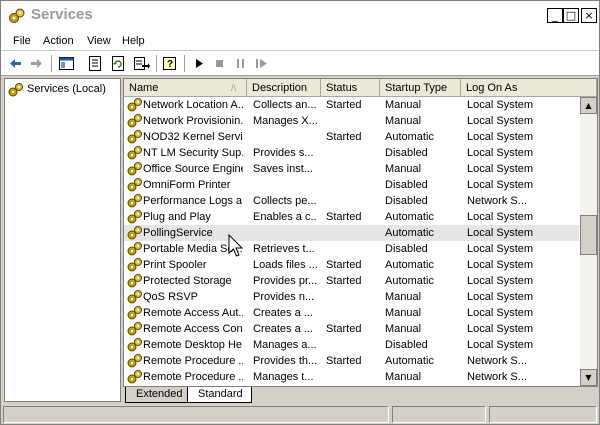 The height and width of the screenshot is (425, 600). Describe the element at coordinates (588, 377) in the screenshot. I see `scroll-down-button: ▼` at that location.